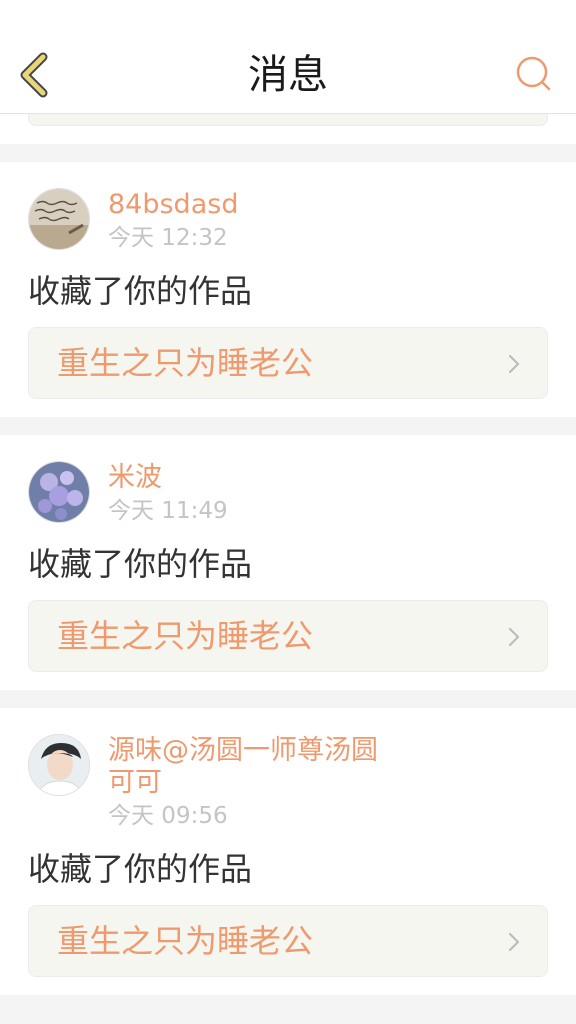  I want to click on handwriting-avatar-icon, so click(59, 219).